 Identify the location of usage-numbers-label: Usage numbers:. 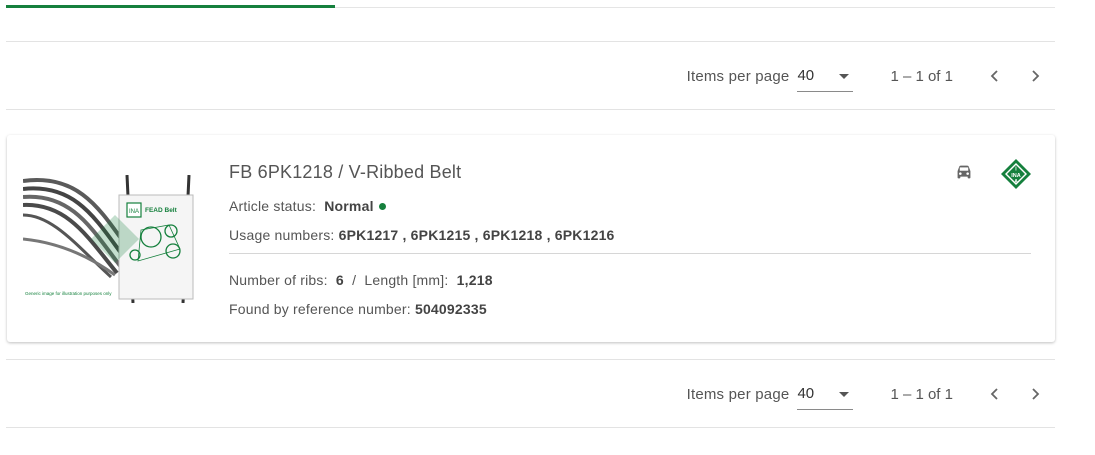
(282, 235).